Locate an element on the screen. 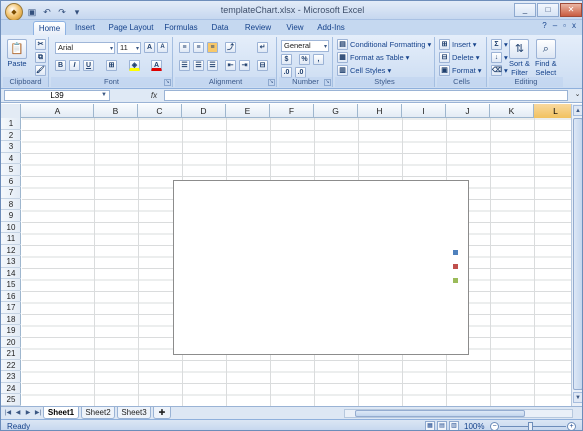 This screenshot has height=431, width=583. normal-view-icon: ▦ is located at coordinates (430, 425).